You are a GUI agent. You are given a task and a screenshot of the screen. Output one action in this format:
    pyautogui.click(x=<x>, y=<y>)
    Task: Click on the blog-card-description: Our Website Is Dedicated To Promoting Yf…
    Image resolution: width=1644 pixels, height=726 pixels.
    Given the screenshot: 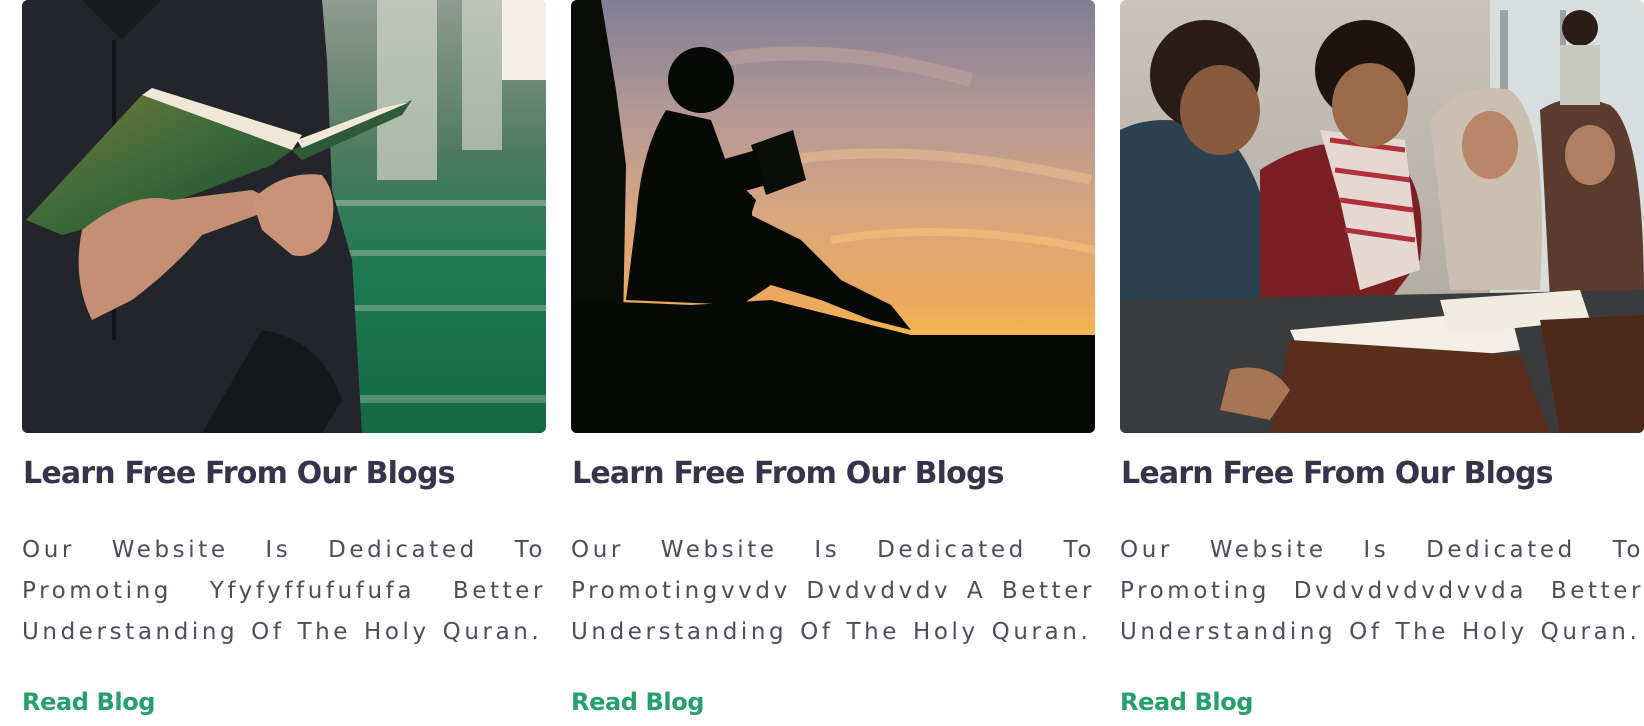 What is the action you would take?
    pyautogui.click(x=284, y=591)
    